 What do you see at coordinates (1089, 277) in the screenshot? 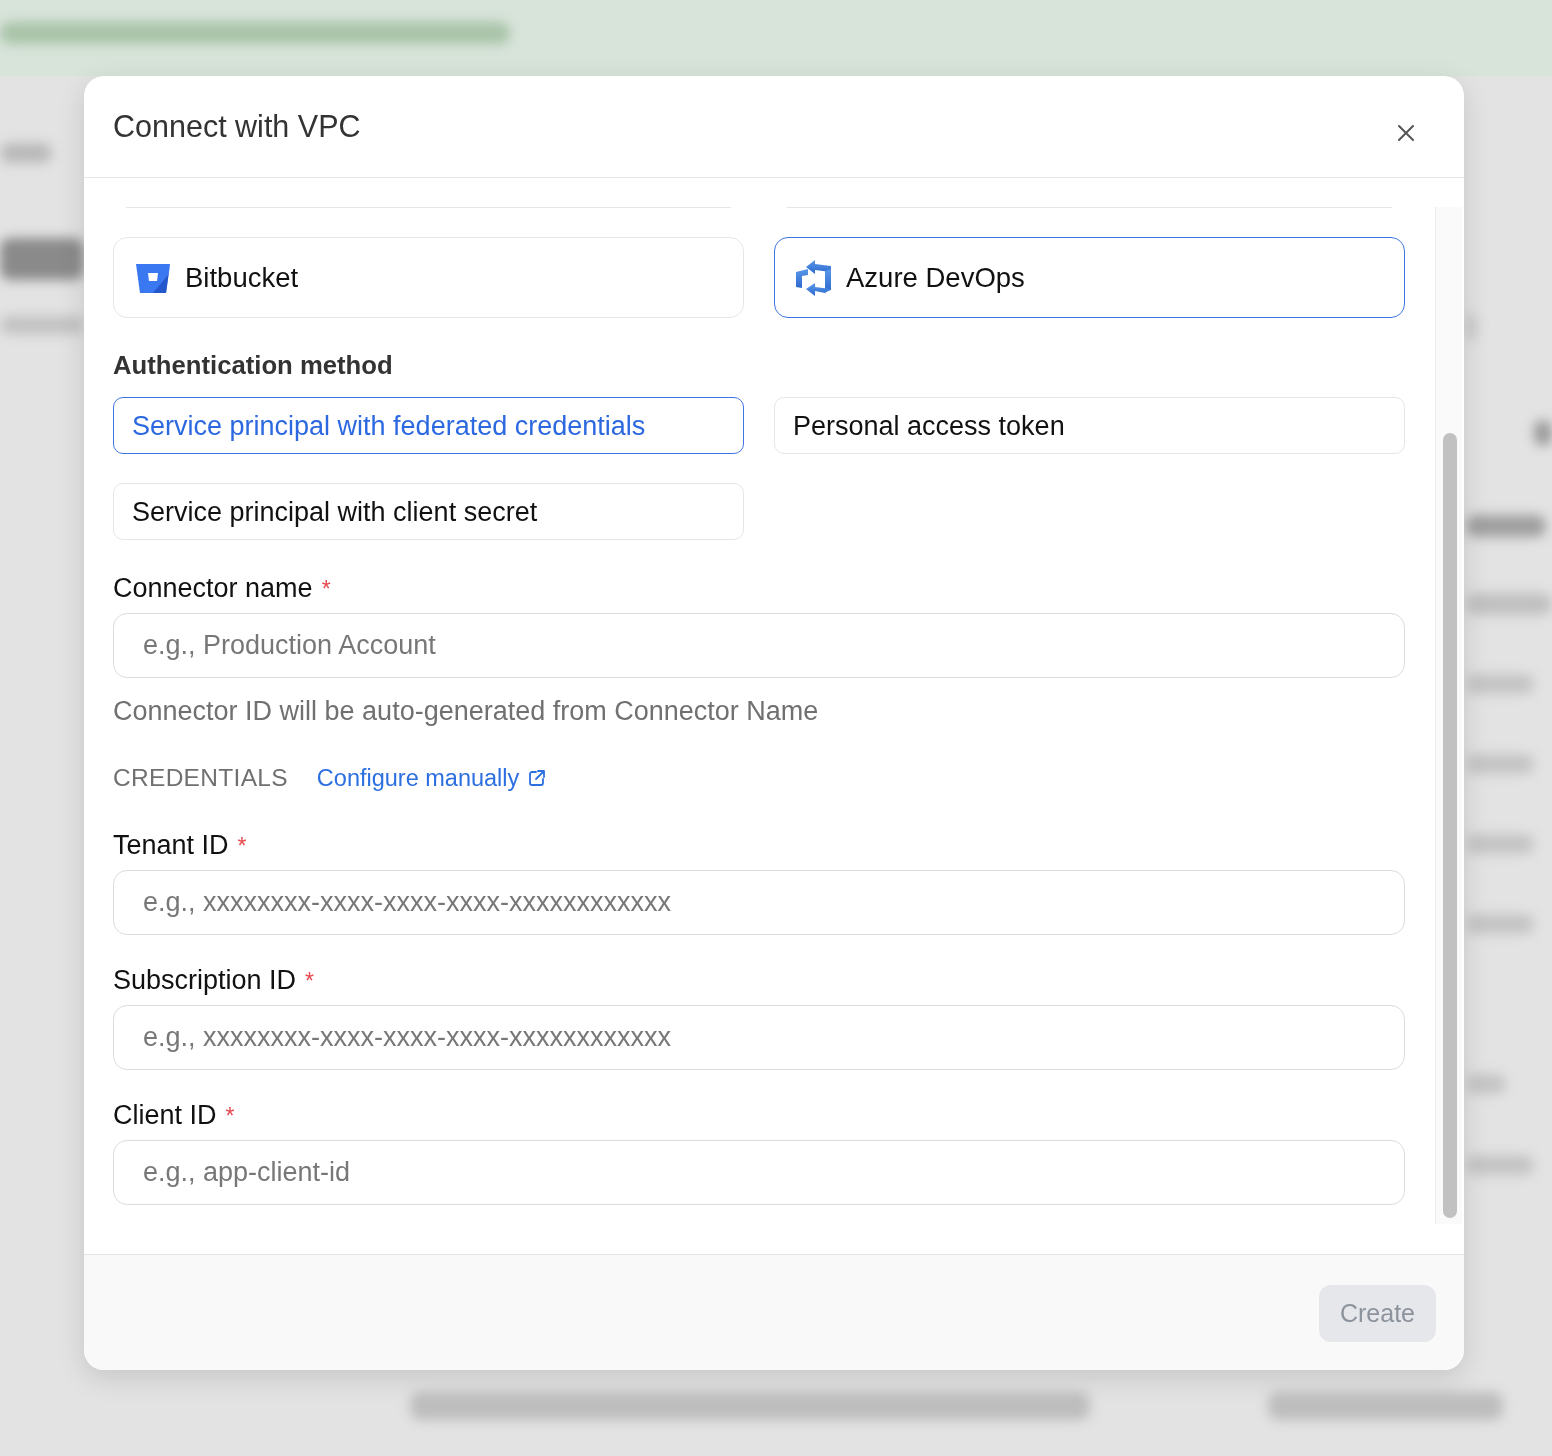
I see `provider-card: Azure DevOps` at bounding box center [1089, 277].